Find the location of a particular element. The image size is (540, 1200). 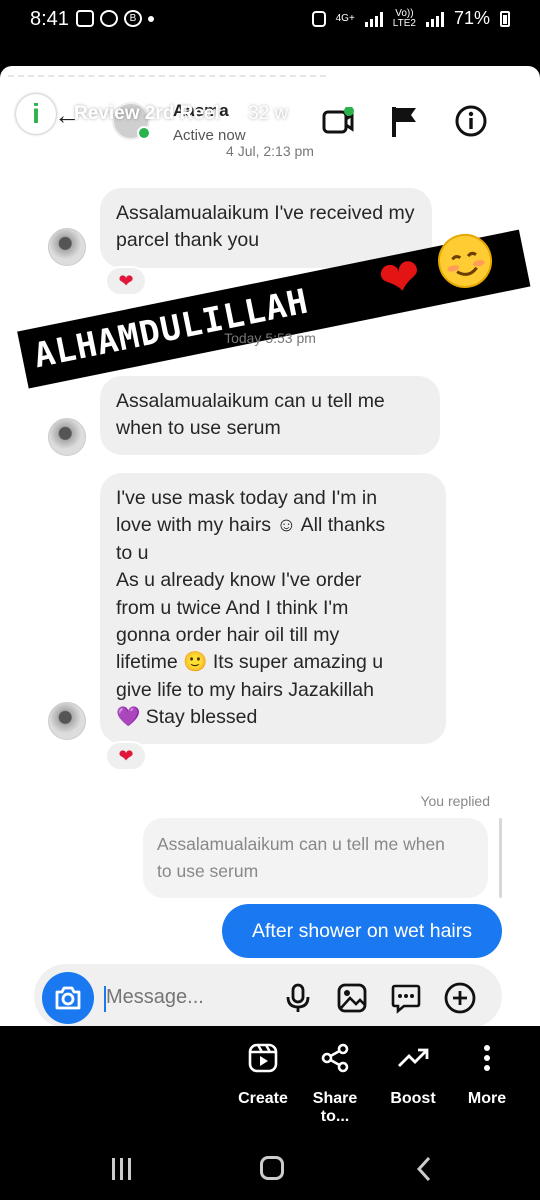

system-indicators: 4G+ Vo)) LTE2 71% is located at coordinates (410, 18).